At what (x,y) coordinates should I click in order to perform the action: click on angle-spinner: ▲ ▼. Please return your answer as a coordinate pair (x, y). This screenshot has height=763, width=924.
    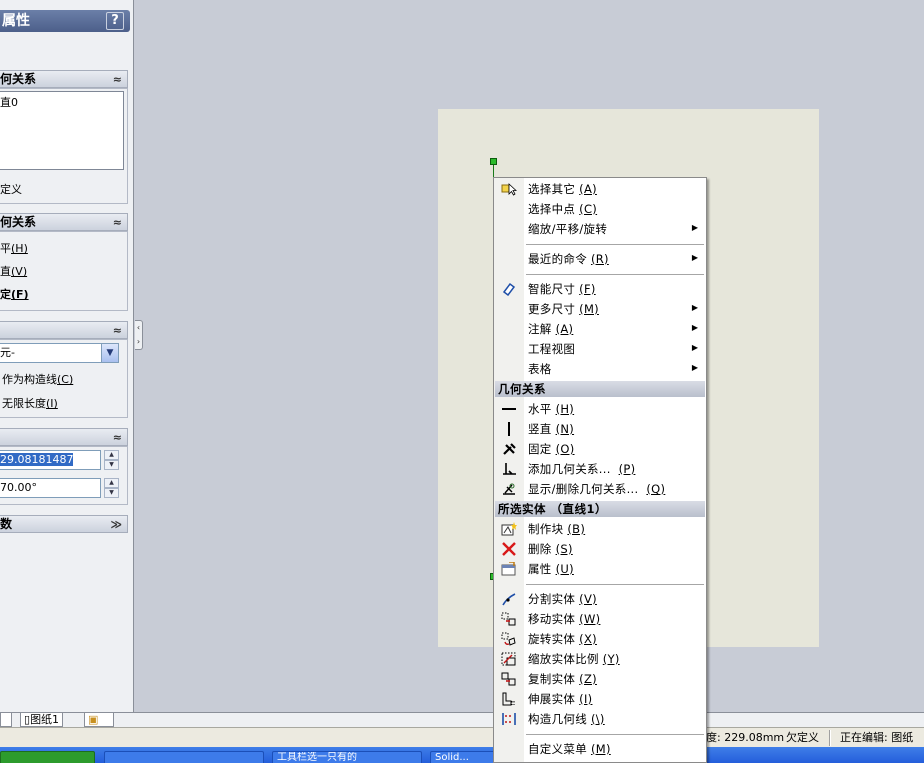
    Looking at the image, I should click on (111, 488).